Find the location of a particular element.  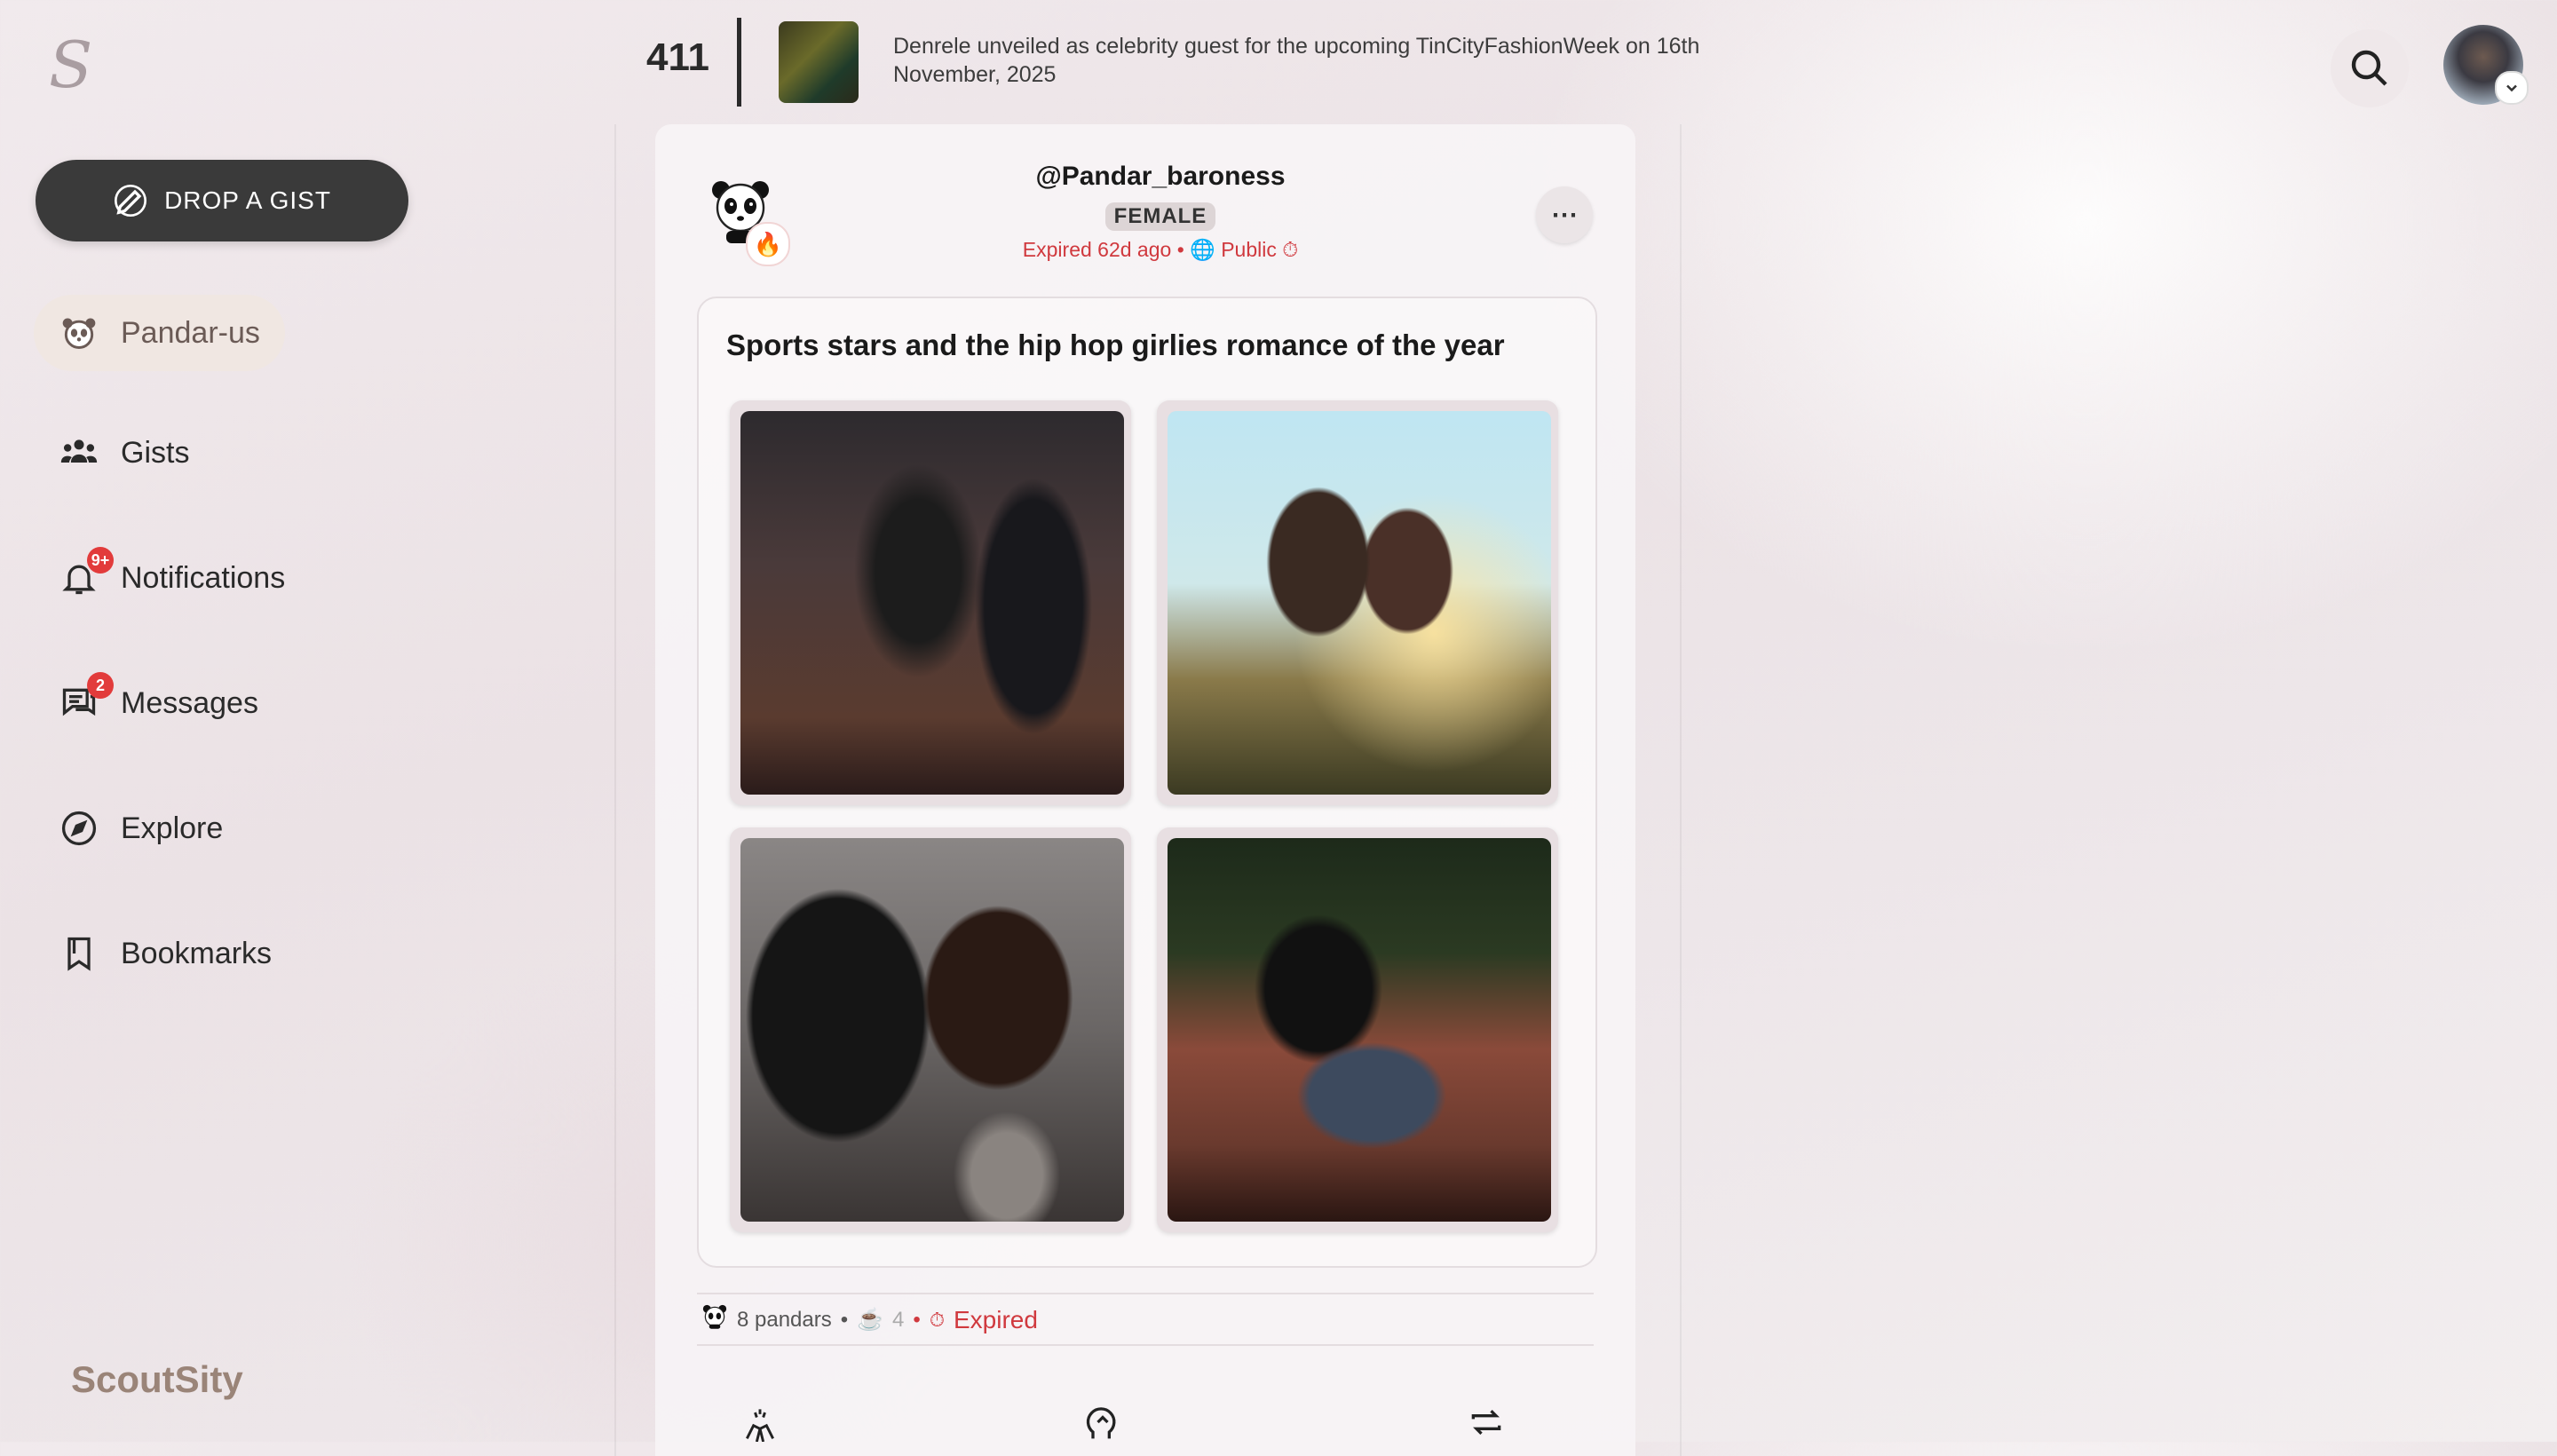

ellipsis-icon: ⋯ is located at coordinates (1564, 215).